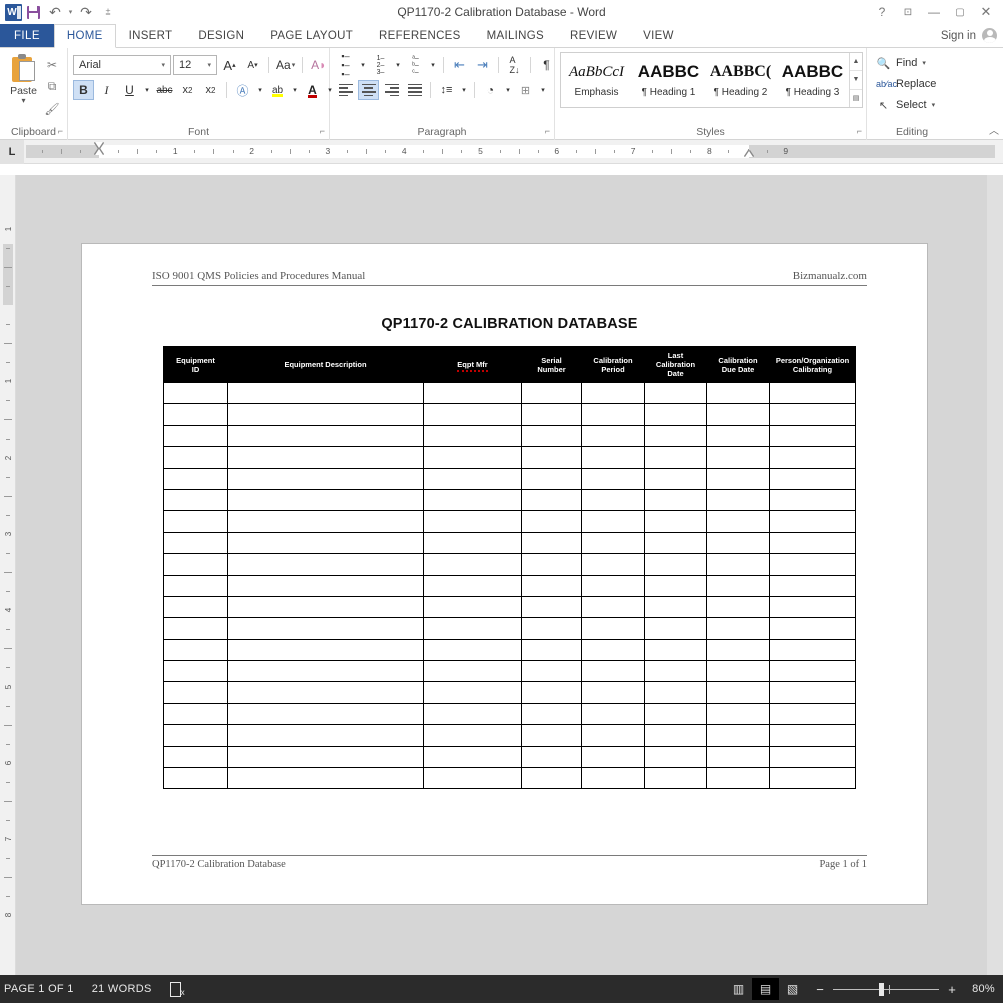 This screenshot has height=1003, width=1003. What do you see at coordinates (163, 65) in the screenshot?
I see `font-family-chevron-down-icon: ▾` at bounding box center [163, 65].